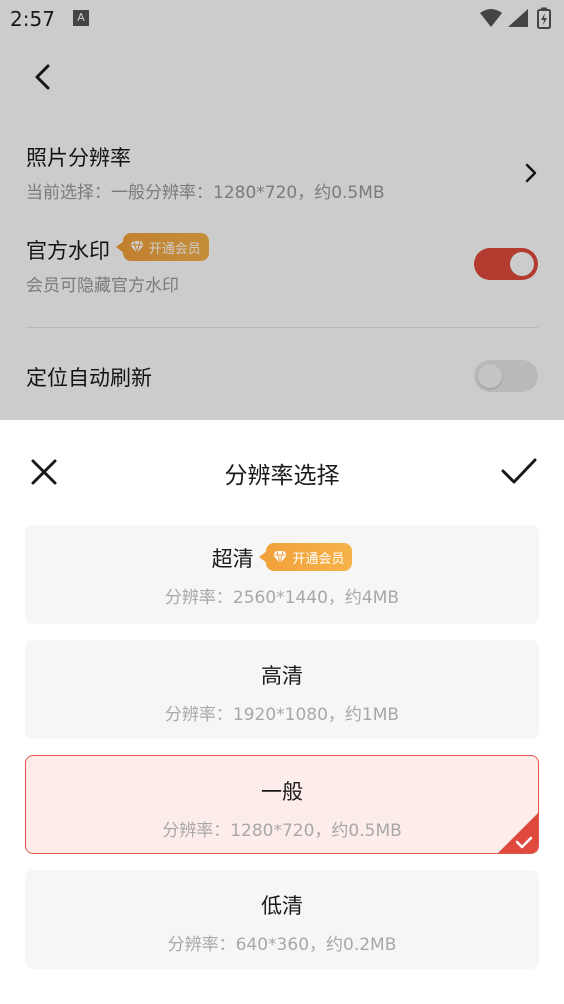 The height and width of the screenshot is (1004, 564). What do you see at coordinates (280, 557) in the screenshot?
I see `diamond-icon` at bounding box center [280, 557].